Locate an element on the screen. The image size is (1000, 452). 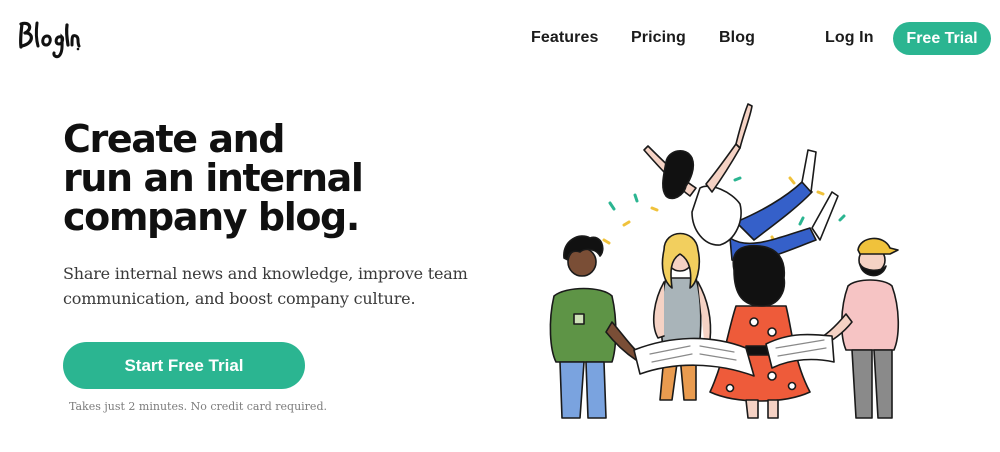
login-link: Log In is located at coordinates (849, 38).